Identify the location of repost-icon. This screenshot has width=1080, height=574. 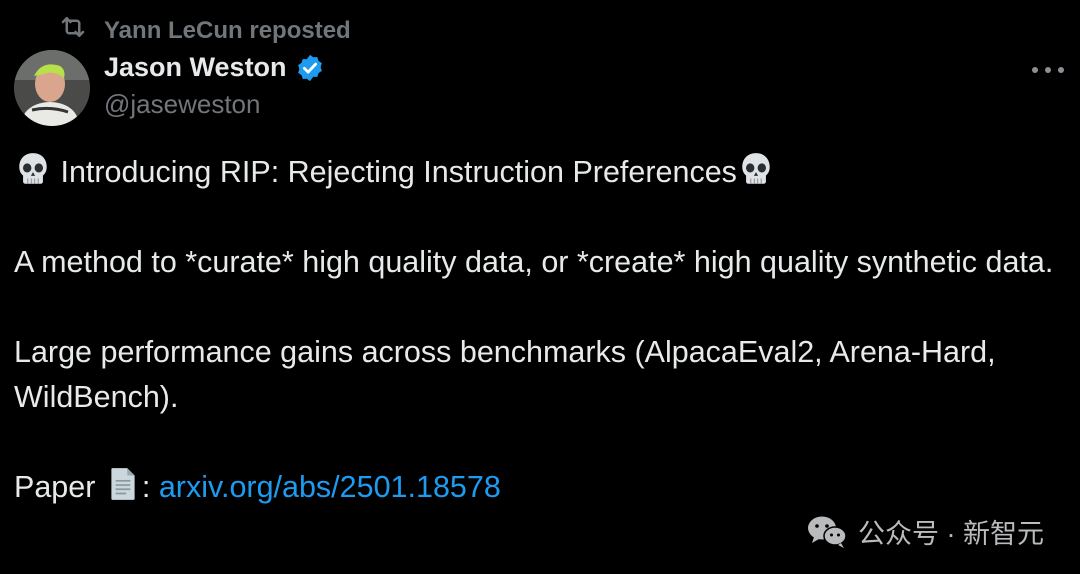
(73, 30).